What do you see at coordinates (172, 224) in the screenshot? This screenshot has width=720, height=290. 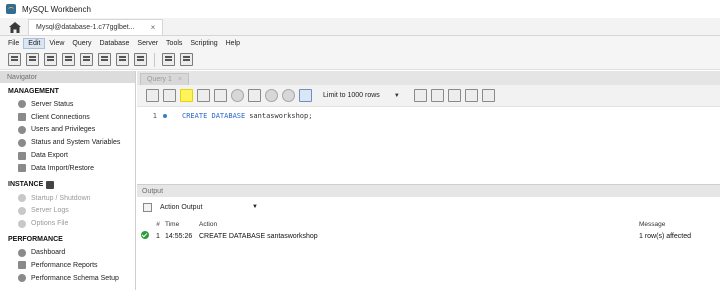 I see `column-header-time: Time` at bounding box center [172, 224].